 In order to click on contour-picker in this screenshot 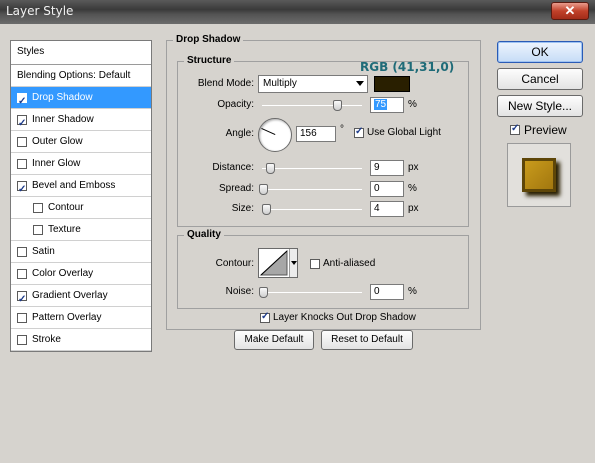, I will do `click(278, 263)`.